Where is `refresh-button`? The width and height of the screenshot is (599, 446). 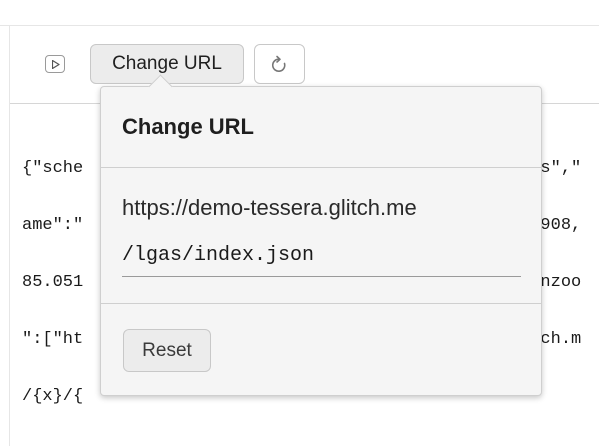 refresh-button is located at coordinates (279, 64).